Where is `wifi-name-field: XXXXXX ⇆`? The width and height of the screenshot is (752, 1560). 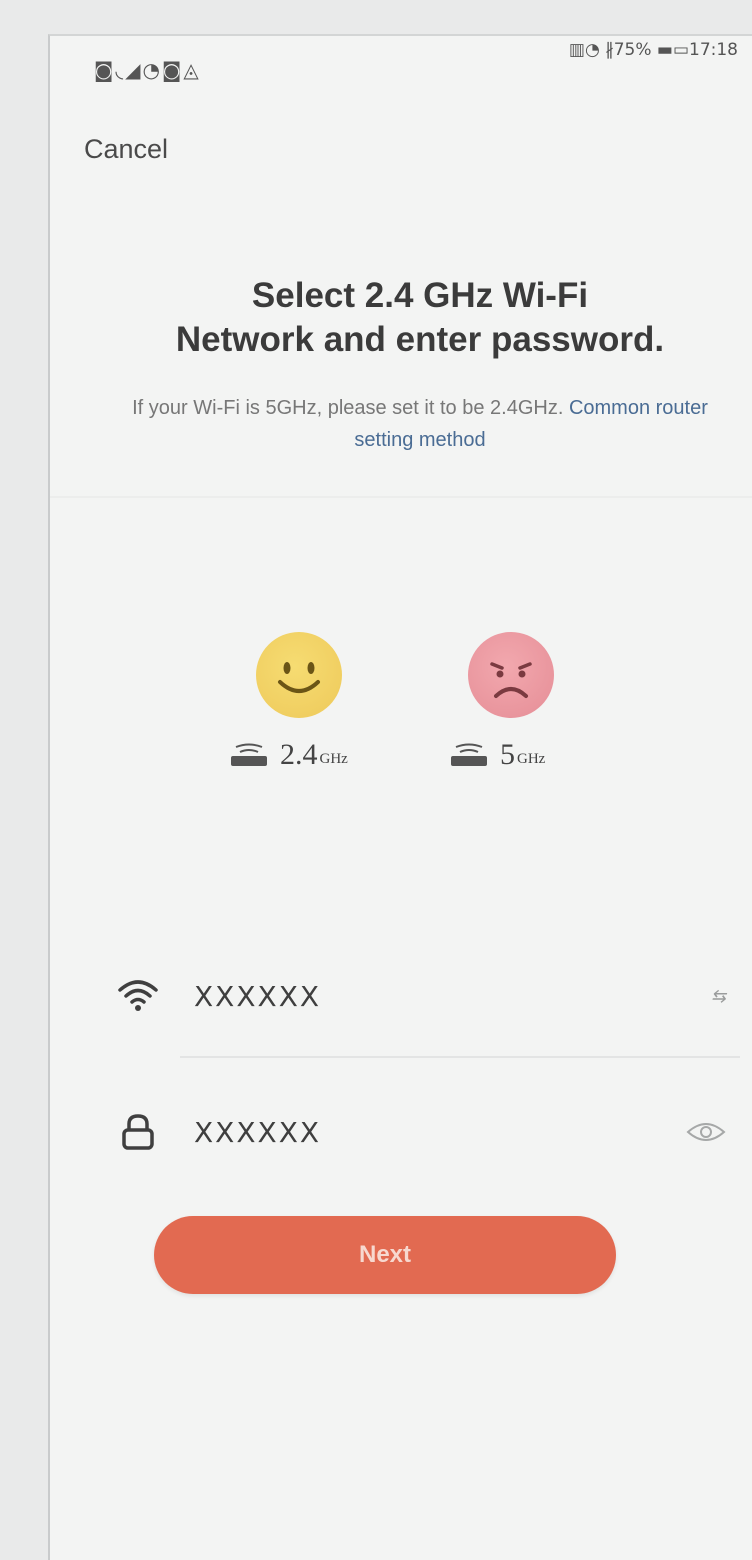 wifi-name-field: XXXXXX ⇆ is located at coordinates (421, 996).